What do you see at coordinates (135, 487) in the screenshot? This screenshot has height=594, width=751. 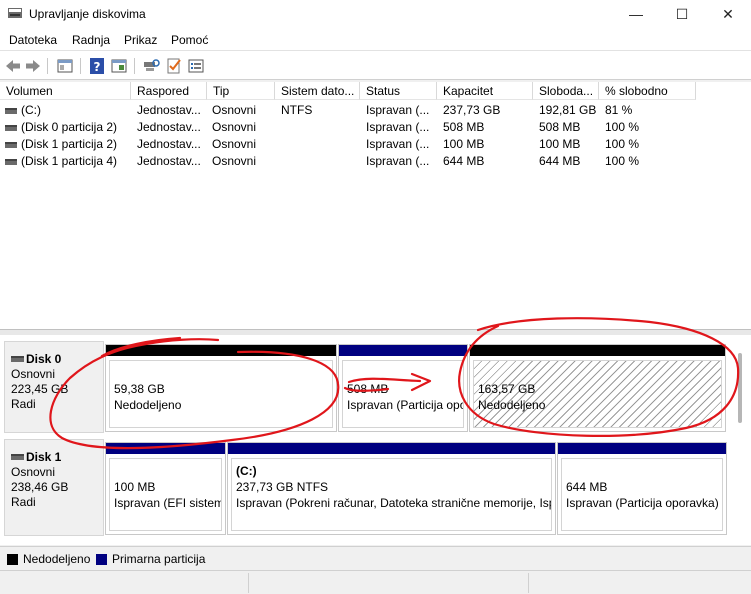 I see `partition-size: 100 MB` at bounding box center [135, 487].